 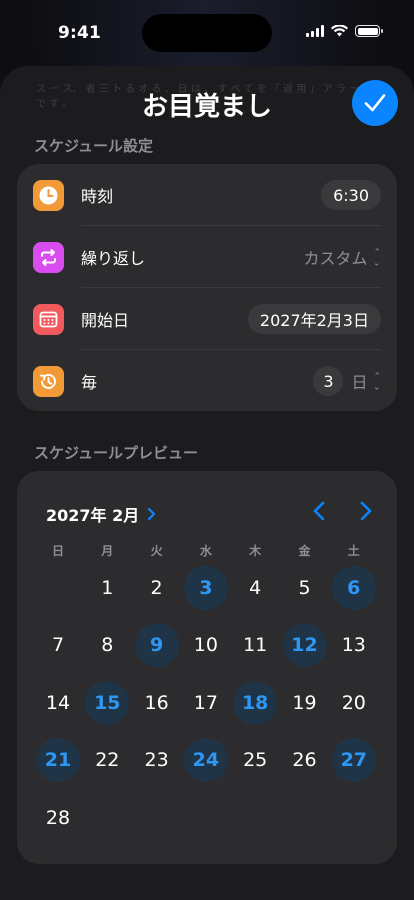 I want to click on calendar-day: 17, so click(x=206, y=703).